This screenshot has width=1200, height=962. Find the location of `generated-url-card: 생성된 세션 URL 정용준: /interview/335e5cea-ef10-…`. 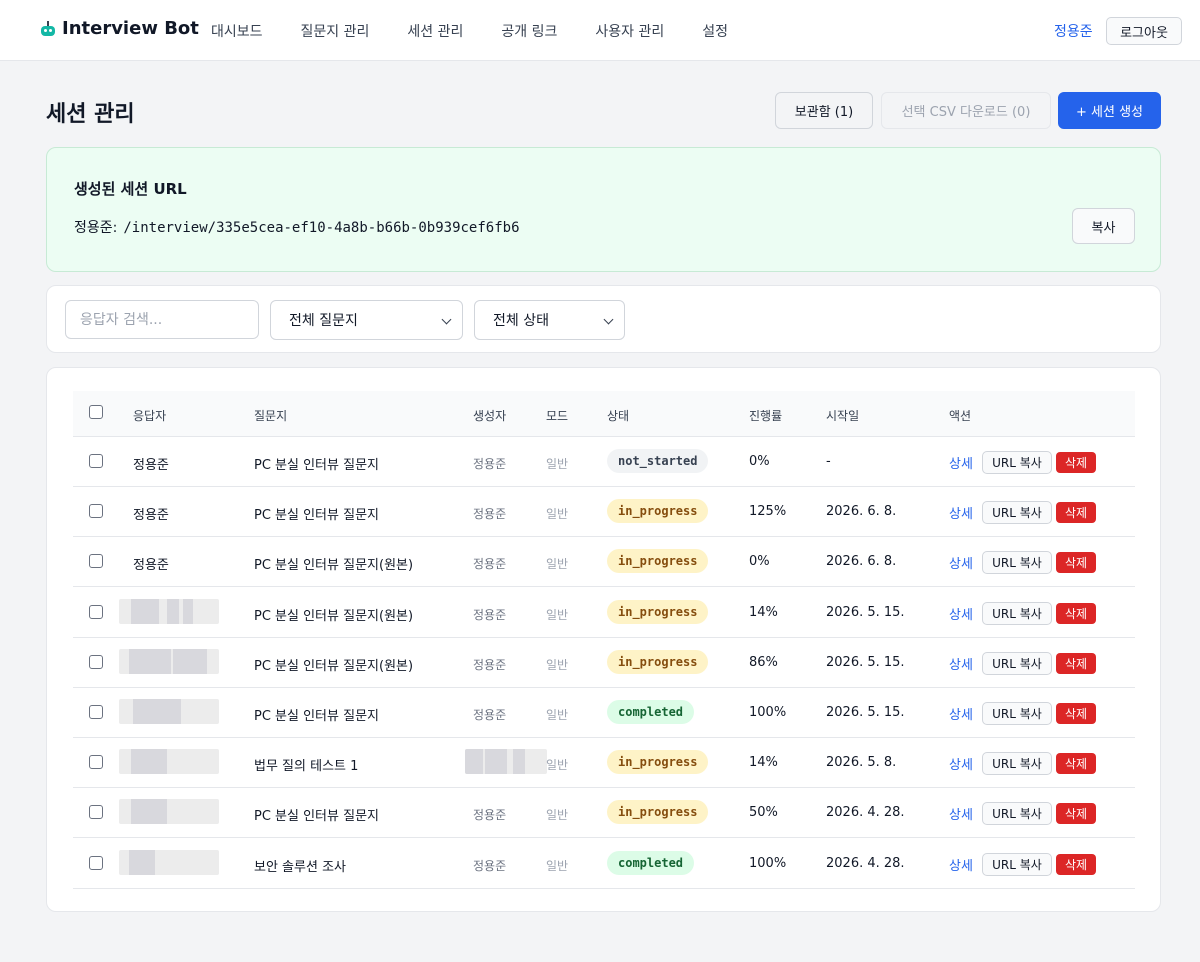

generated-url-card: 생성된 세션 URL 정용준: /interview/335e5cea-ef10-… is located at coordinates (603, 209).